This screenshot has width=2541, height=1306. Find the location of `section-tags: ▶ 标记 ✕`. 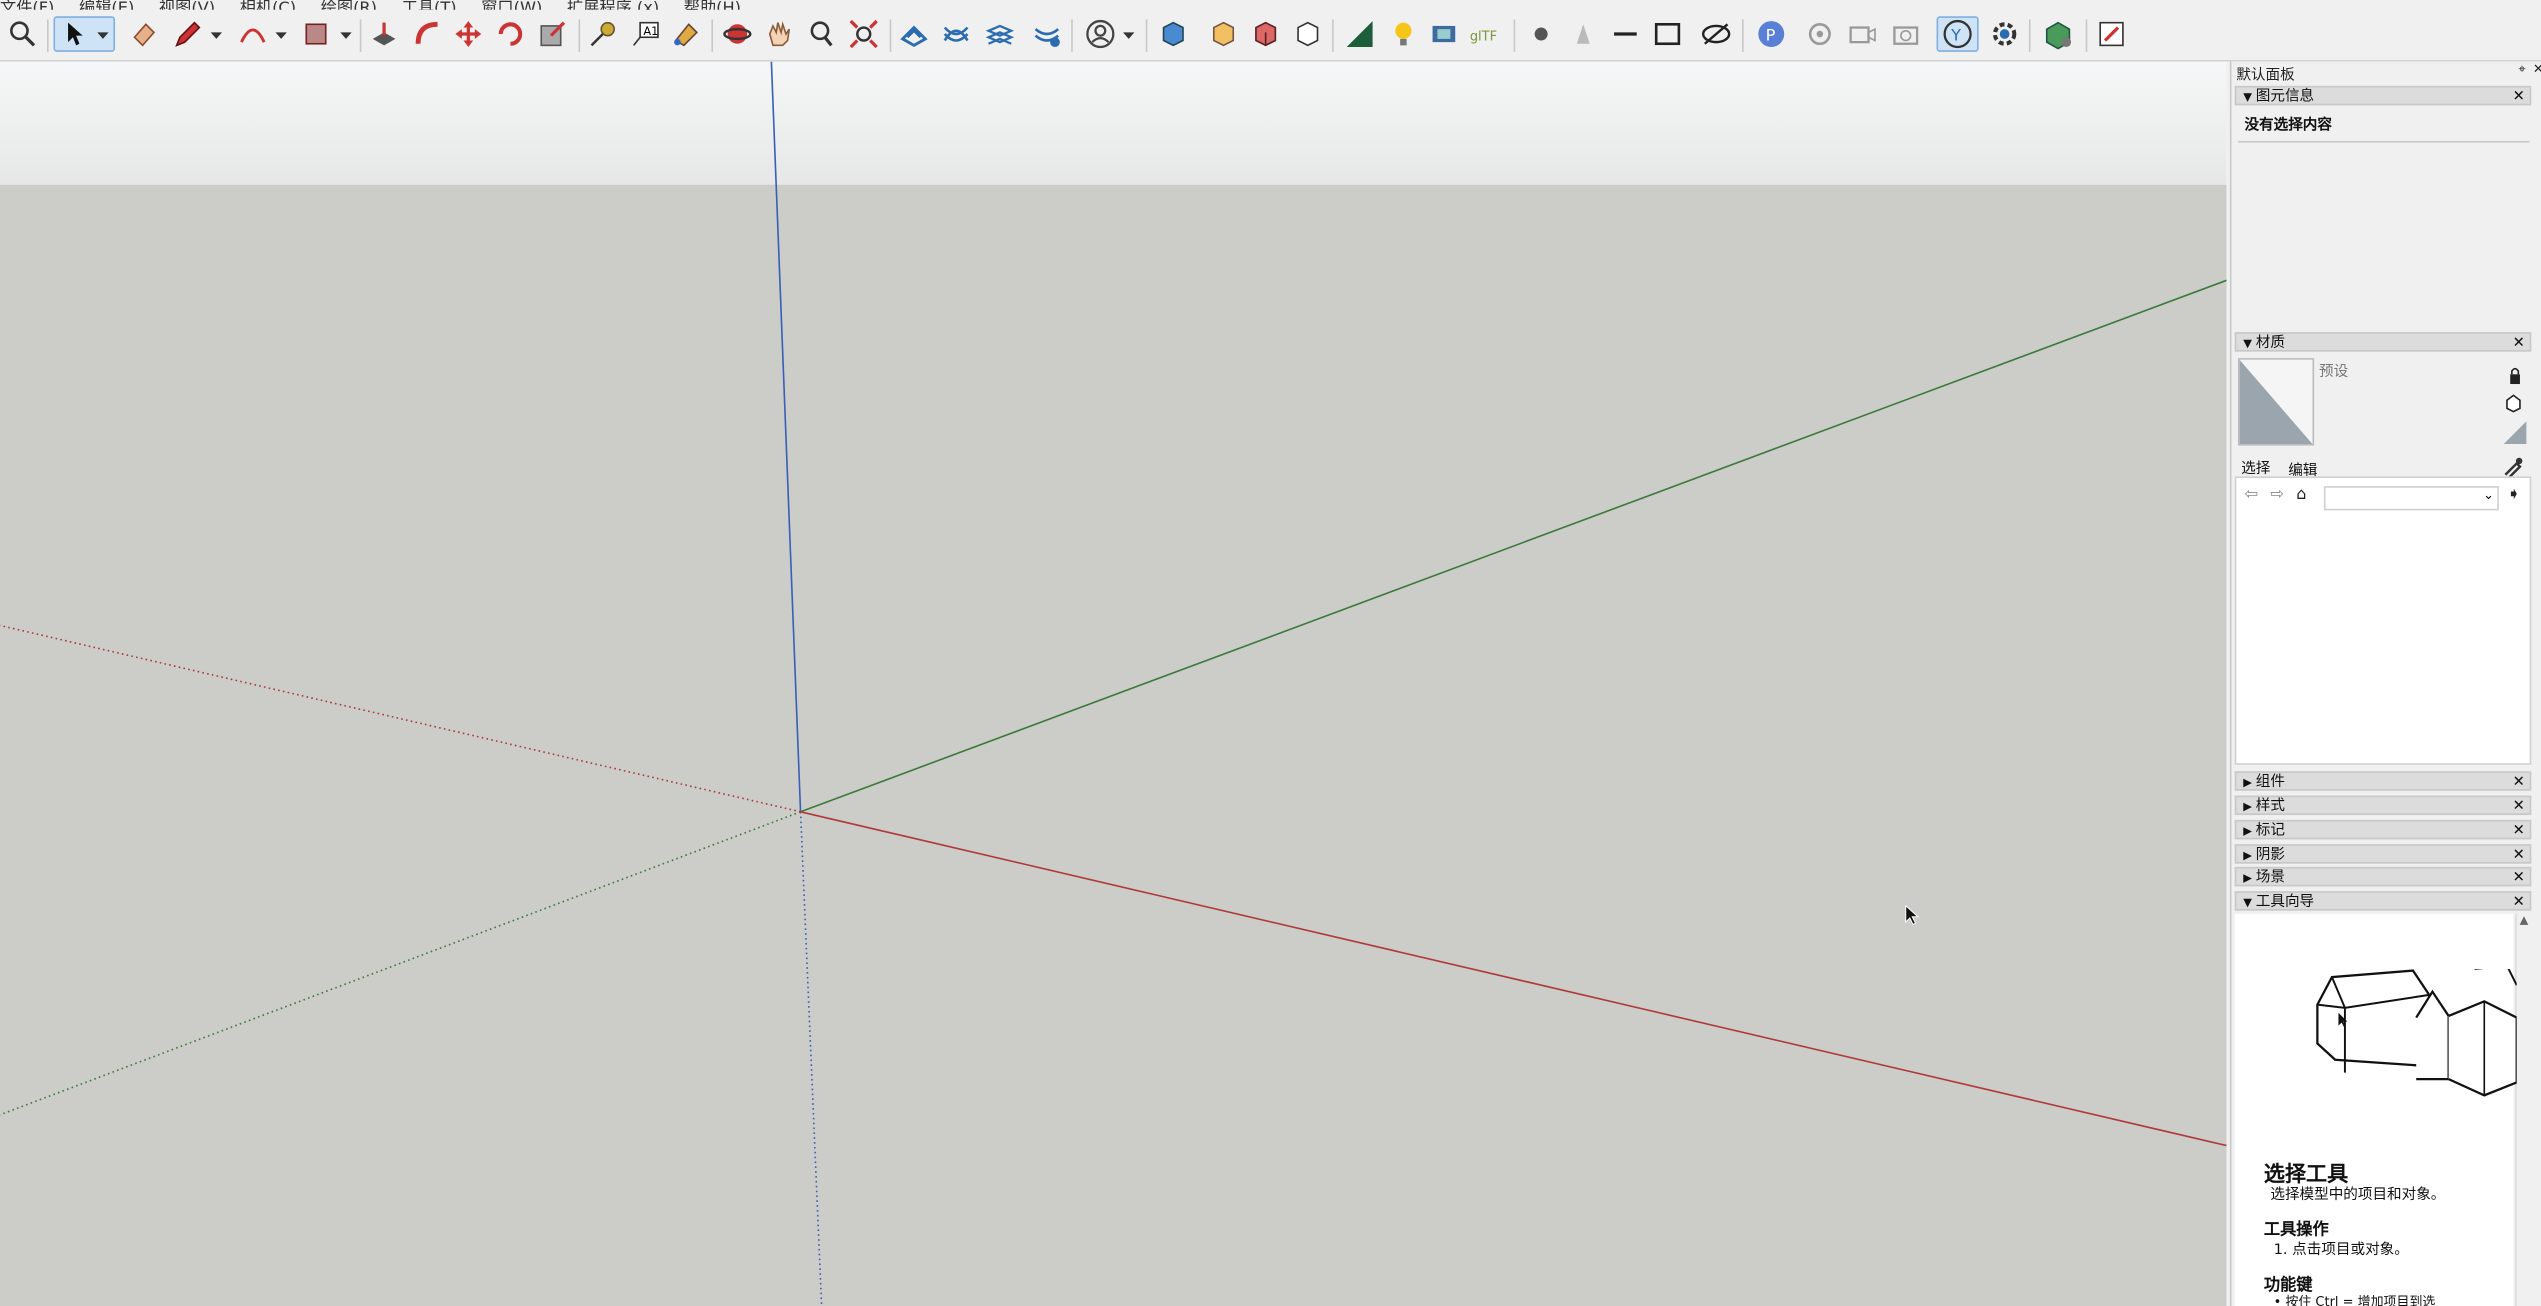

section-tags: ▶ 标记 ✕ is located at coordinates (2383, 830).